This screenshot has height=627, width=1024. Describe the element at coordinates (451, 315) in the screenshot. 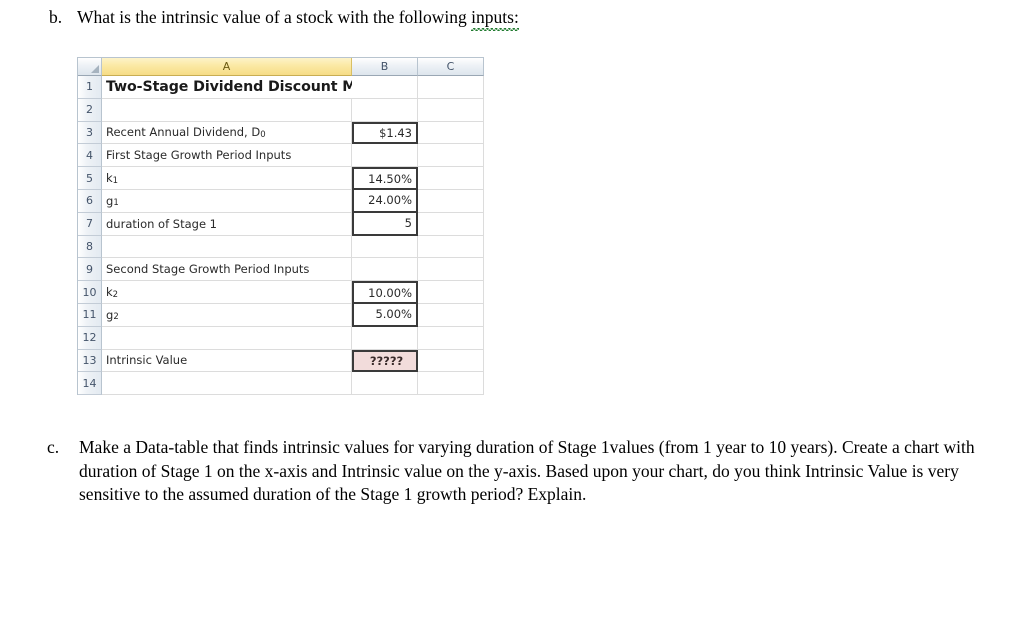

I see `cell-c11` at that location.